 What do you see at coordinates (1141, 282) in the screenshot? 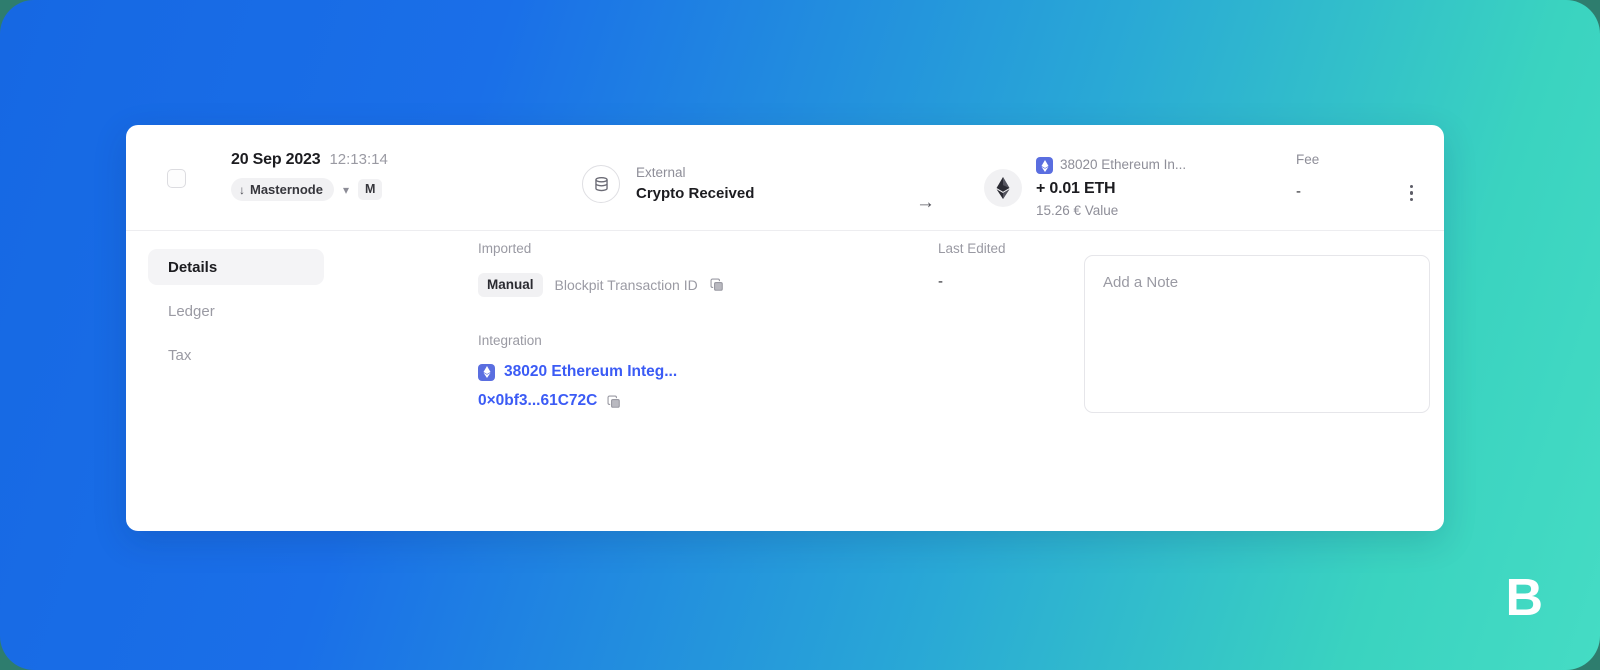
I see `note-placeholder: Add a Note` at bounding box center [1141, 282].